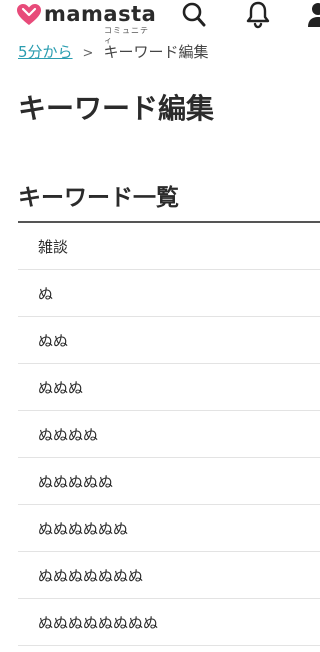 The width and height of the screenshot is (320, 652). What do you see at coordinates (169, 293) in the screenshot?
I see `keyword-item: ぬ` at bounding box center [169, 293].